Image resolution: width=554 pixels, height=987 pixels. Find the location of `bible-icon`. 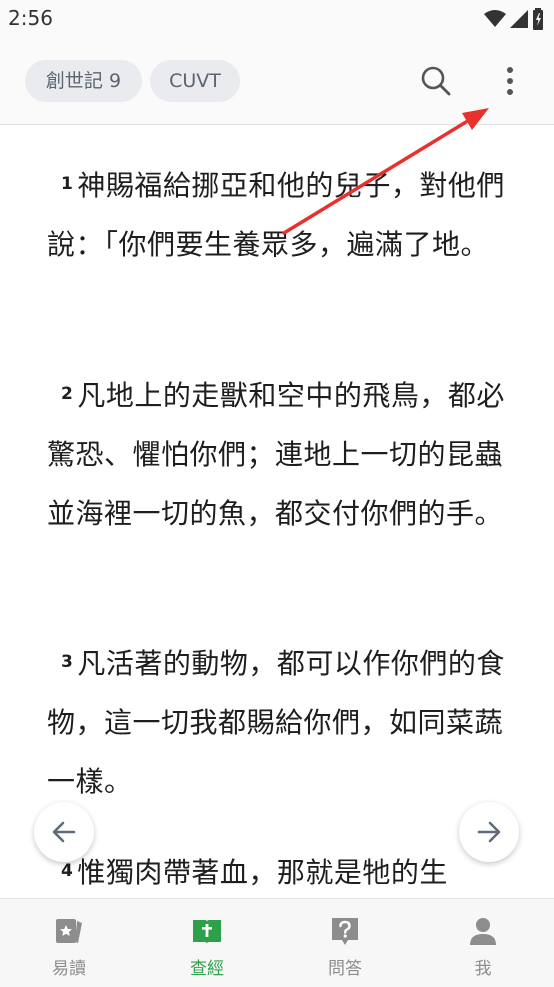

bible-icon is located at coordinates (207, 932).